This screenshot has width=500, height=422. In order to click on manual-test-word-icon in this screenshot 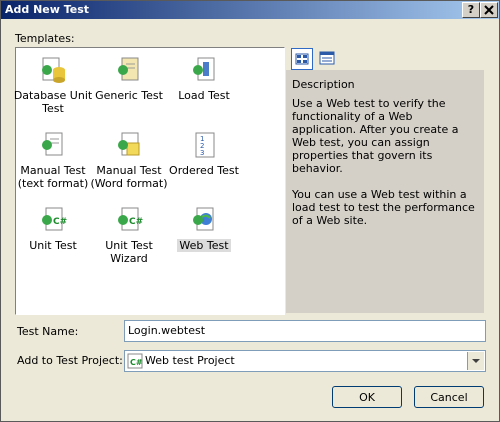, I will do `click(129, 144)`.